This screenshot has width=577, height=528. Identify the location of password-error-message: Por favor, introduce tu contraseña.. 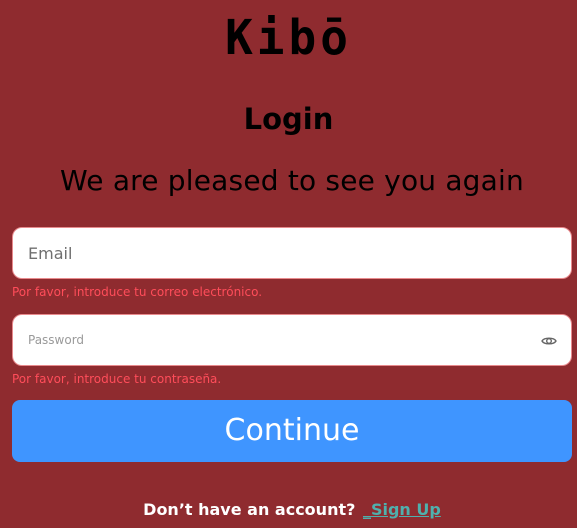
(117, 379).